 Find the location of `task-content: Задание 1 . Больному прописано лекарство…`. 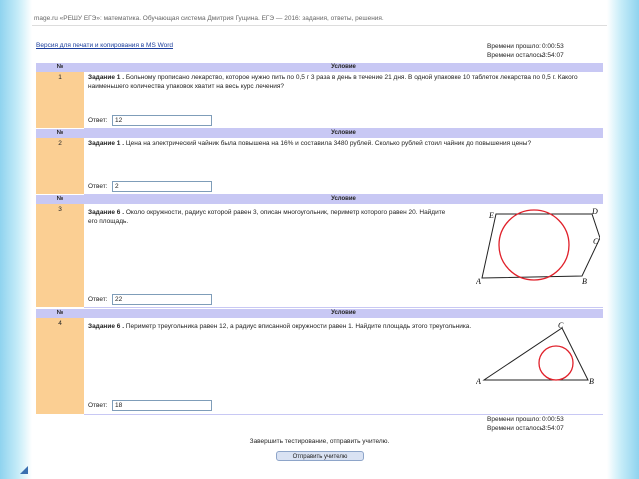

task-content: Задание 1 . Больному прописано лекарство… is located at coordinates (343, 100).